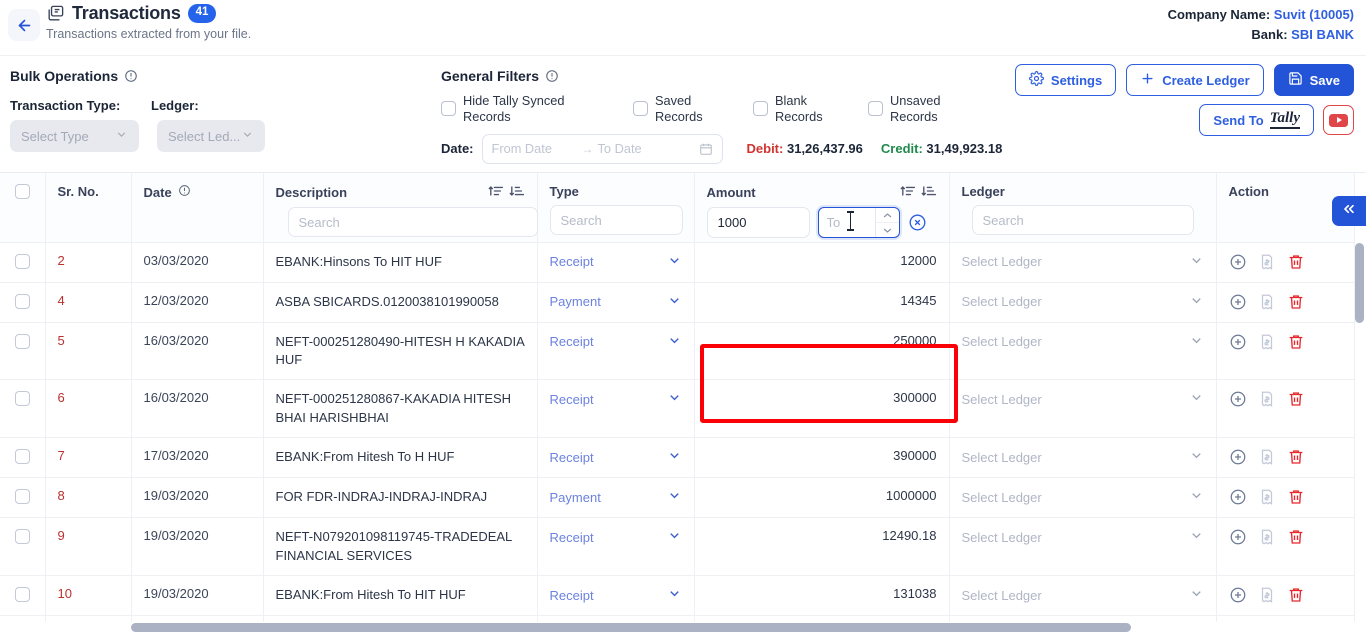  What do you see at coordinates (24, 25) in the screenshot?
I see `back-button` at bounding box center [24, 25].